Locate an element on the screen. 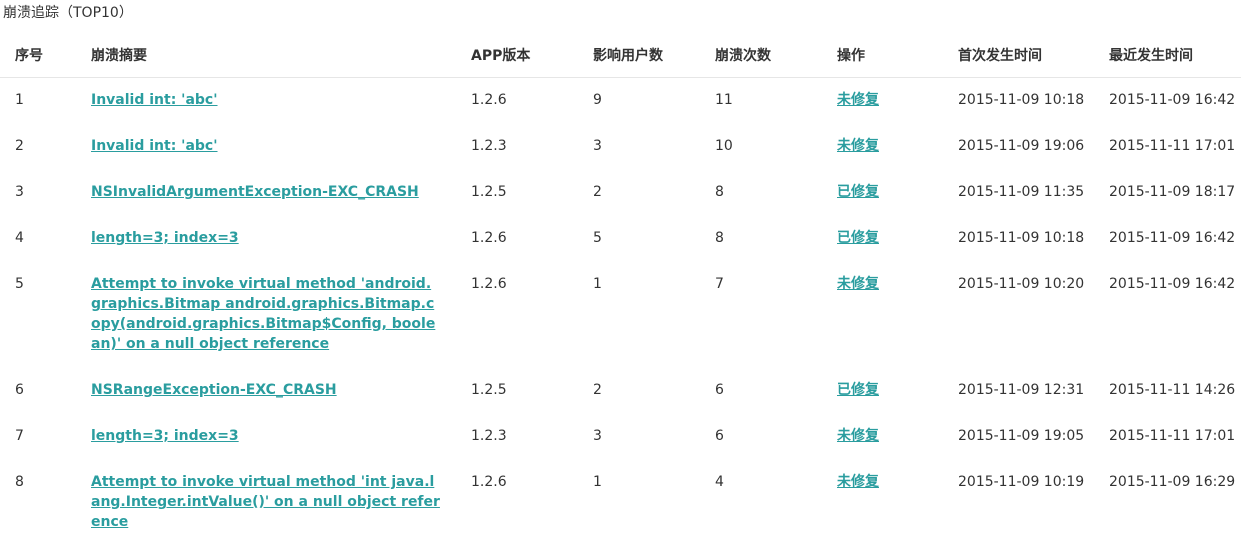 This screenshot has width=1241, height=546. row-index: 8 is located at coordinates (38, 503).